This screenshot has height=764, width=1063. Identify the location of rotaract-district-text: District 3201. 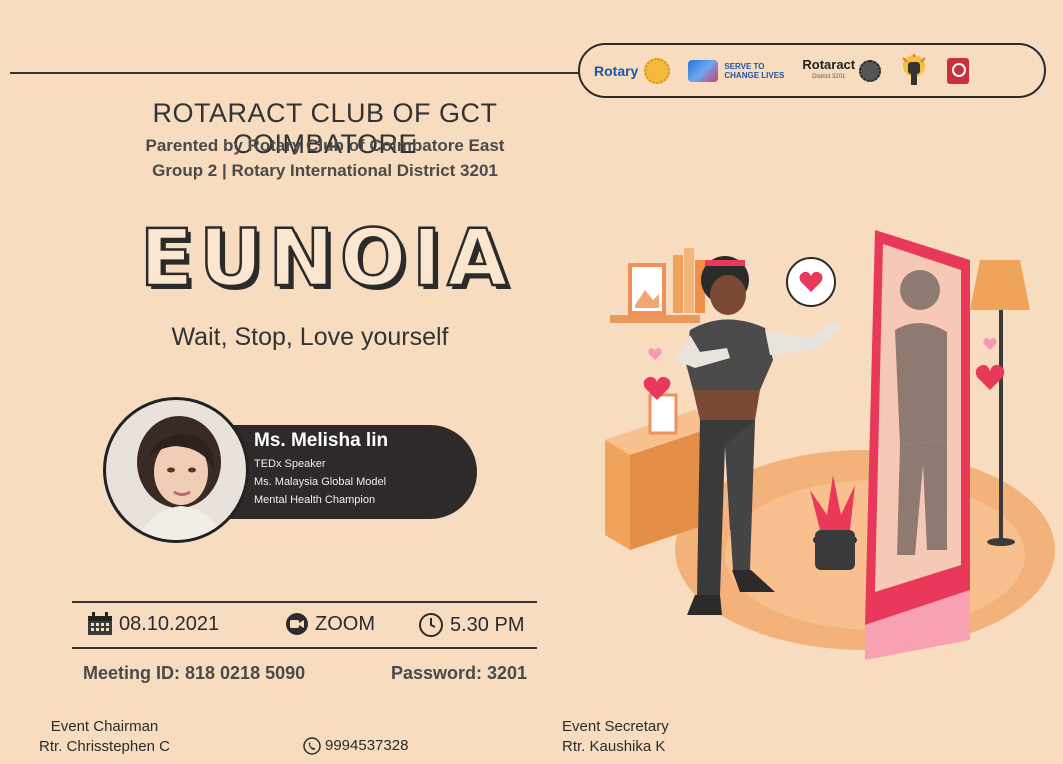
(829, 76).